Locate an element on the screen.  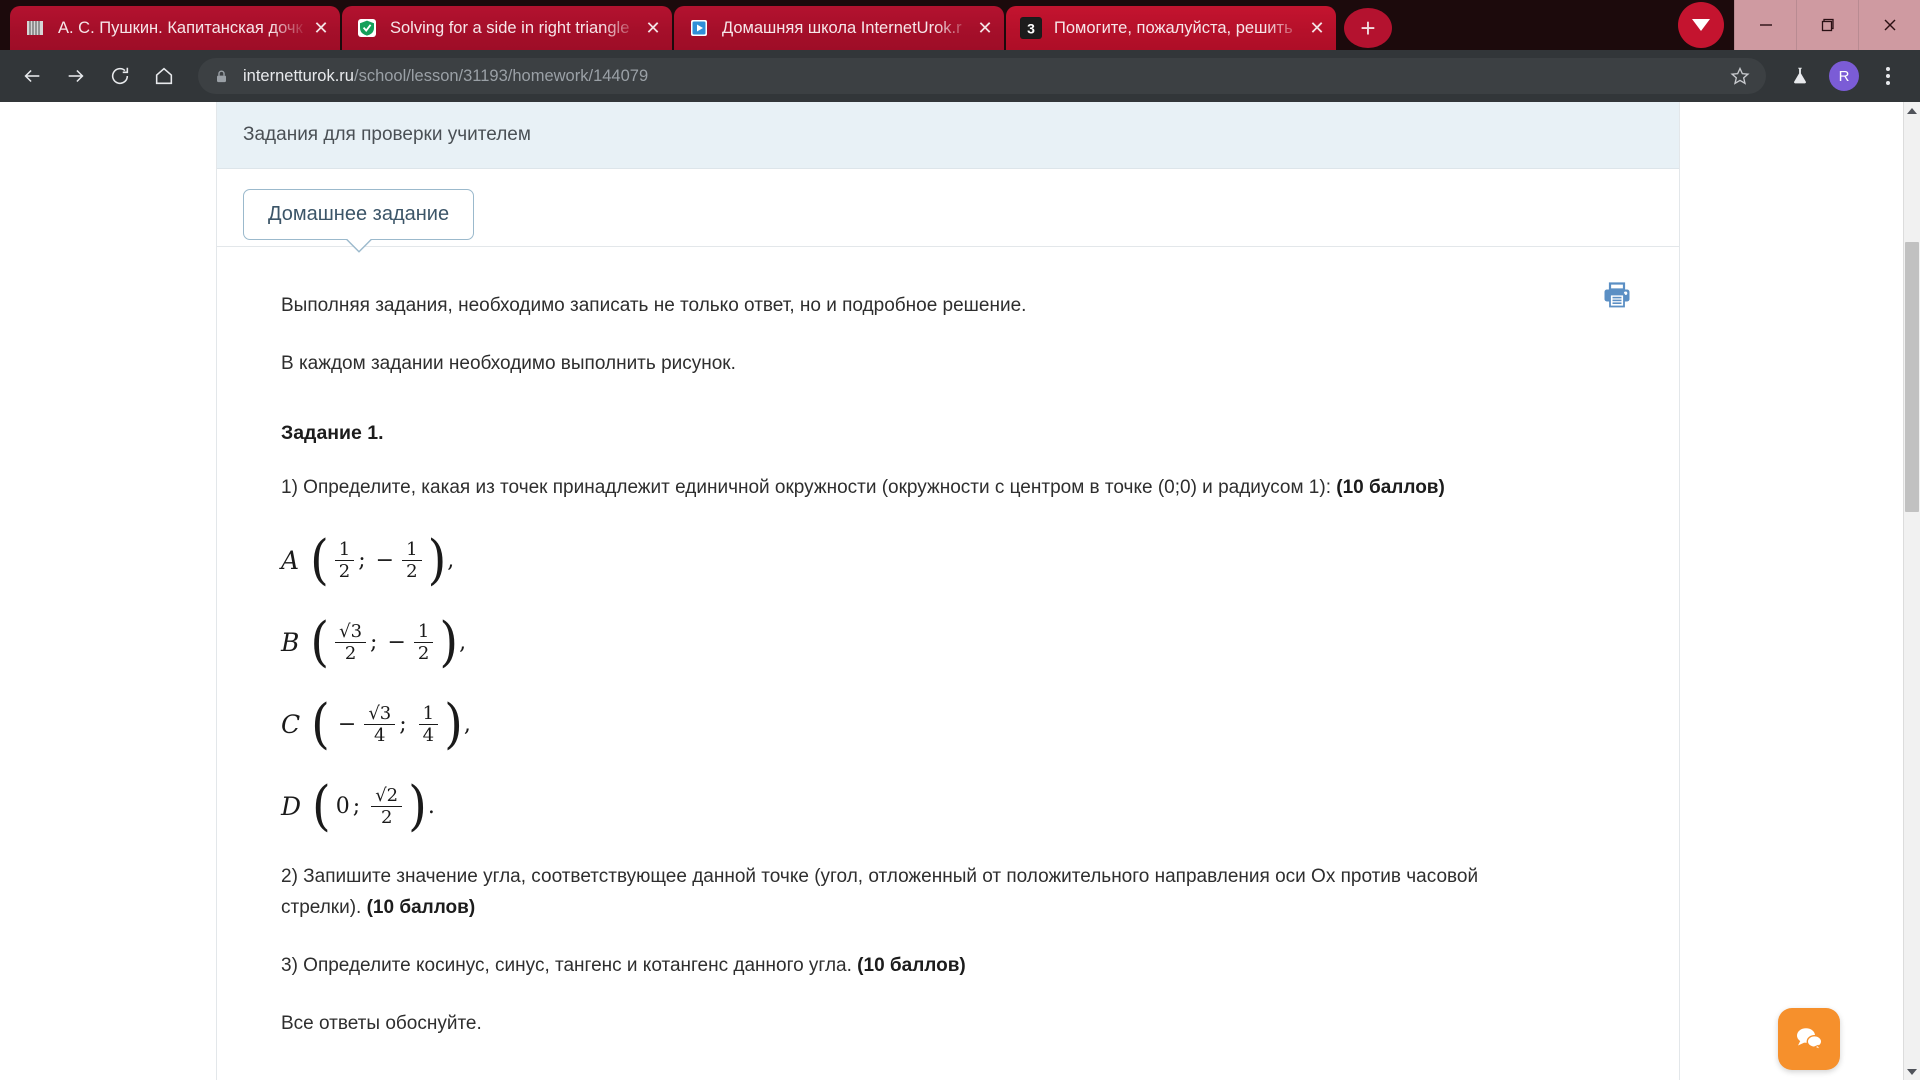
browser-tab-3: Домашняя школа InternetUrok.r ✕ is located at coordinates (839, 28).